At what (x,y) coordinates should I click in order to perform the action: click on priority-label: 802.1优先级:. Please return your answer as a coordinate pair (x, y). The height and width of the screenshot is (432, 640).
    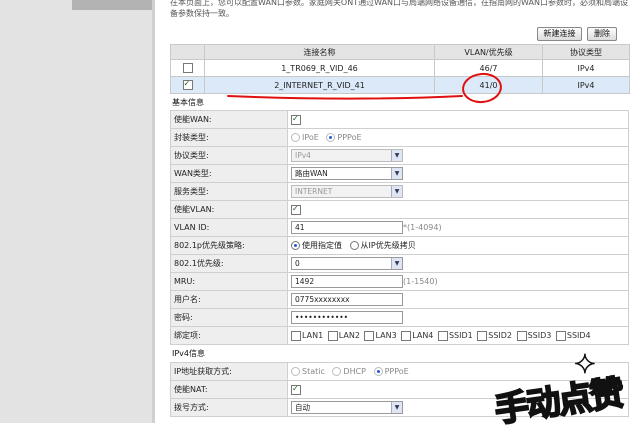
    Looking at the image, I should click on (229, 263).